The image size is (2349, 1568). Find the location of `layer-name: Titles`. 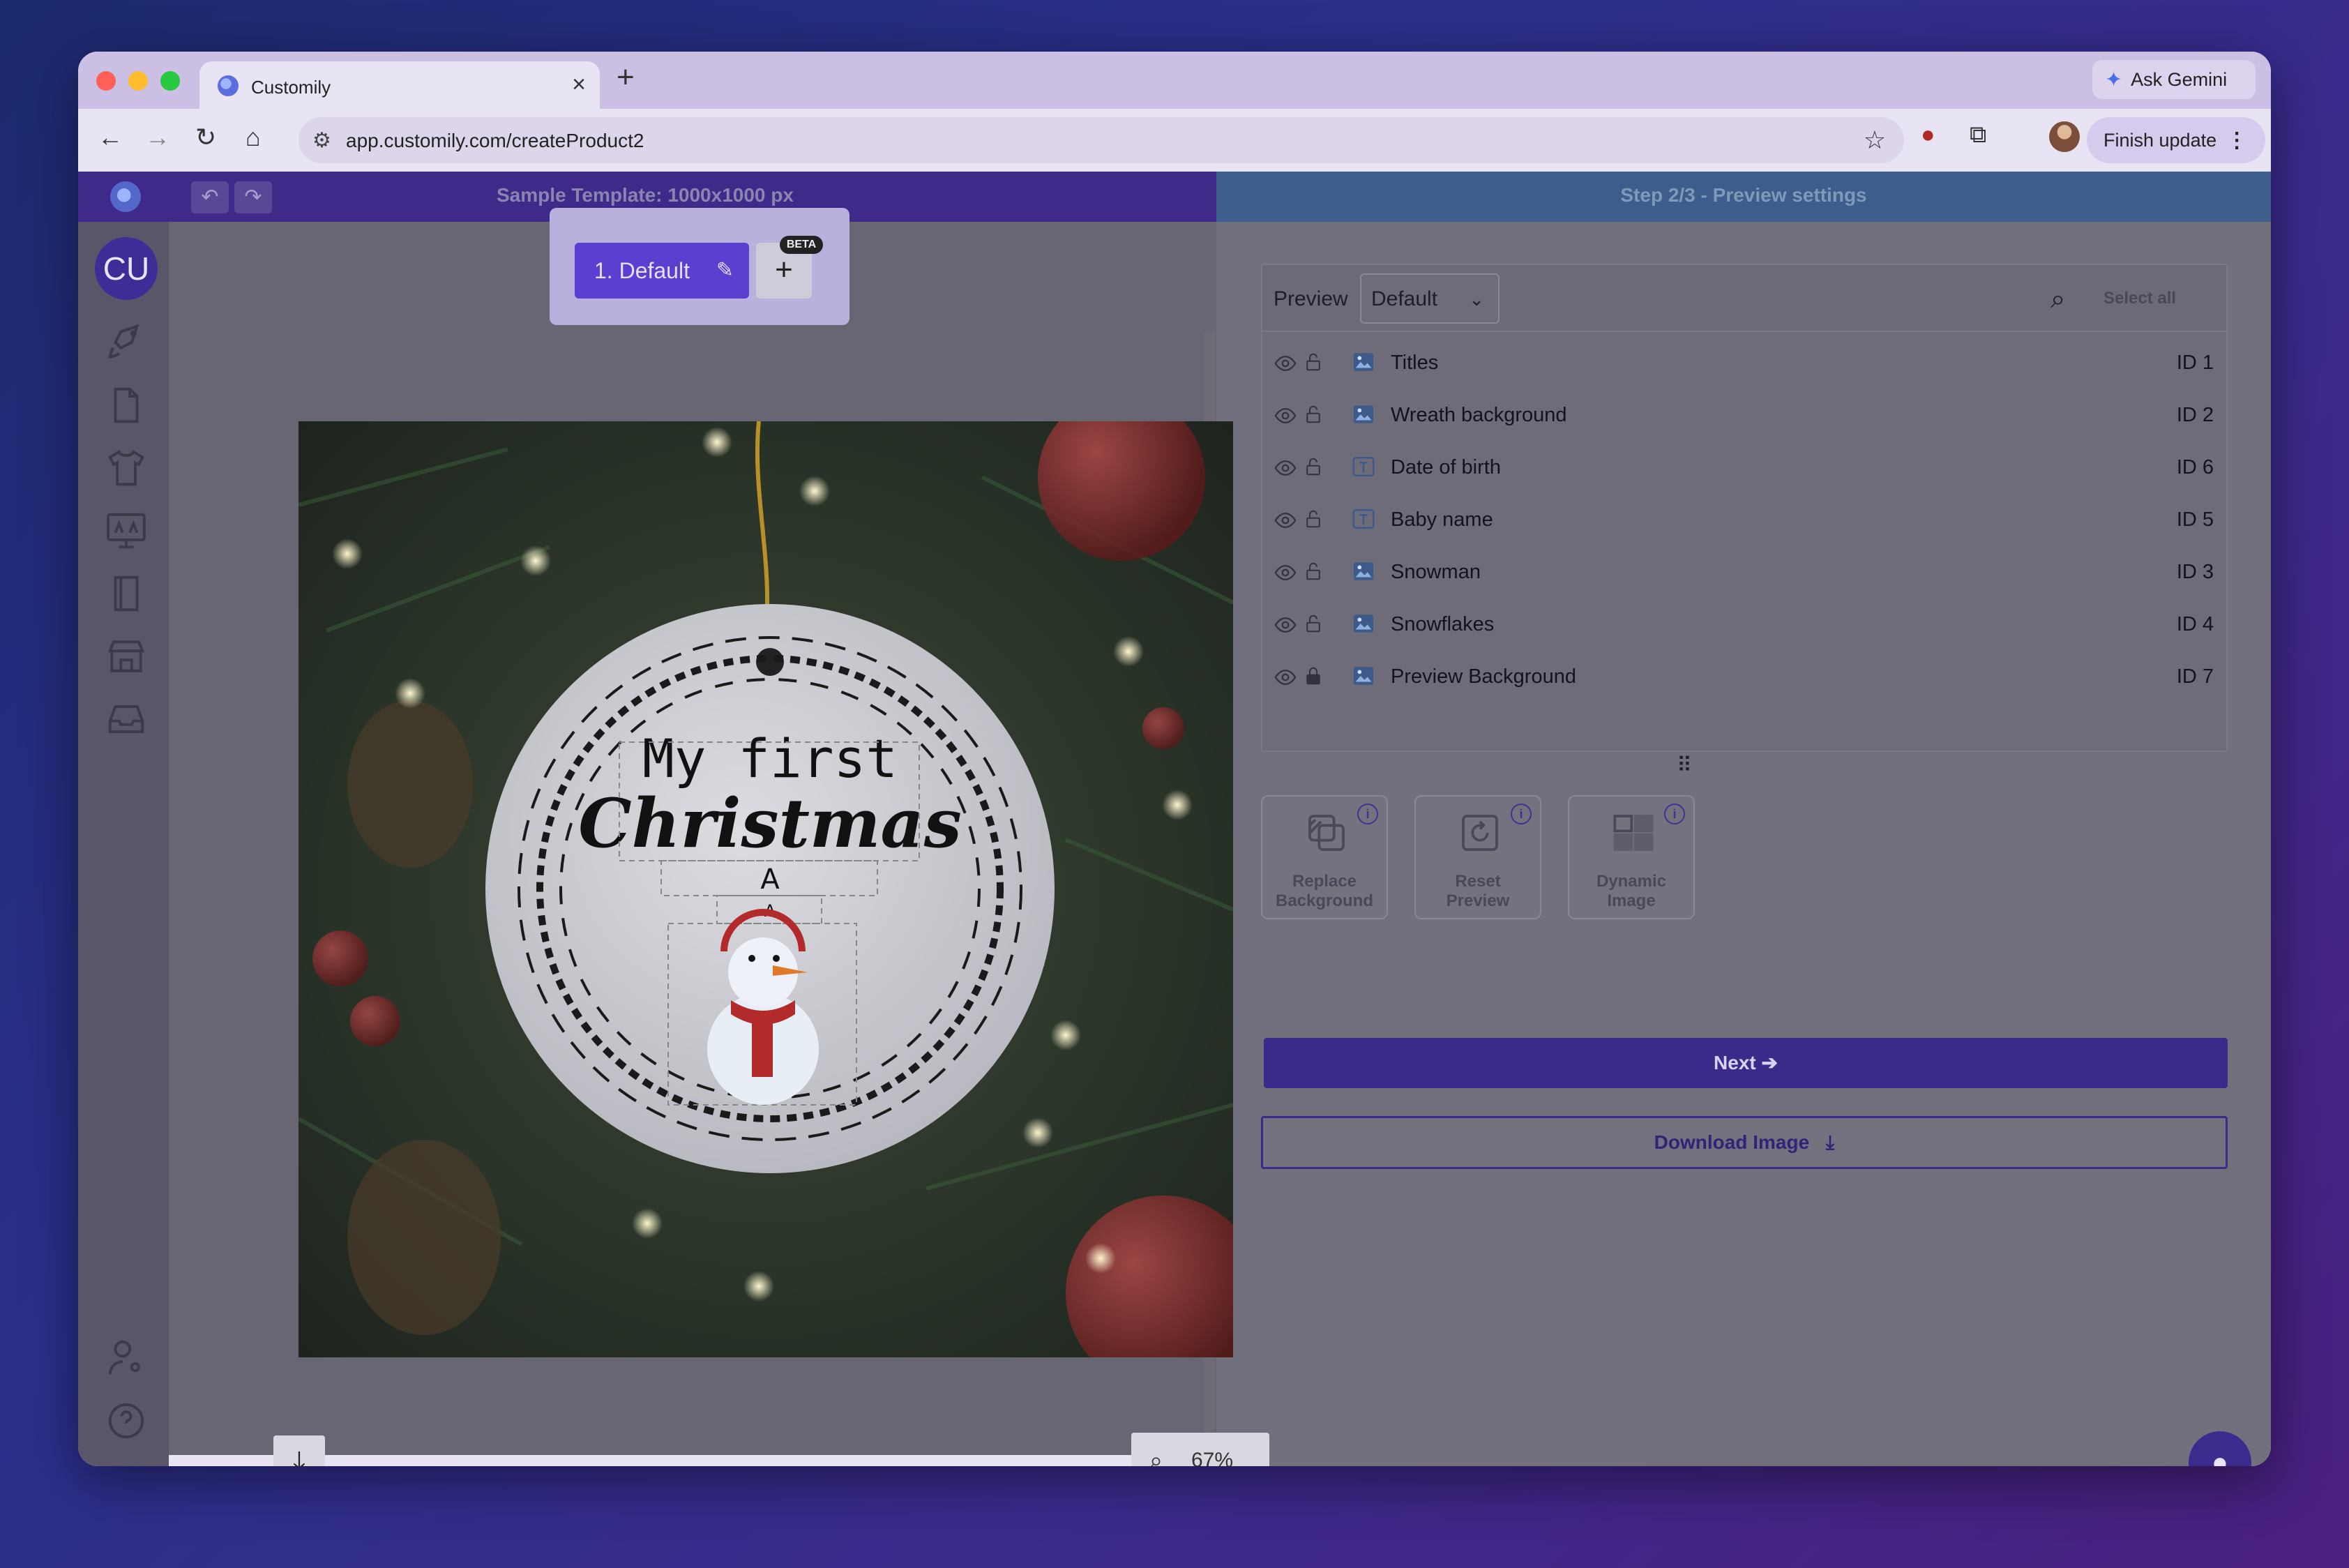

layer-name: Titles is located at coordinates (1415, 363).